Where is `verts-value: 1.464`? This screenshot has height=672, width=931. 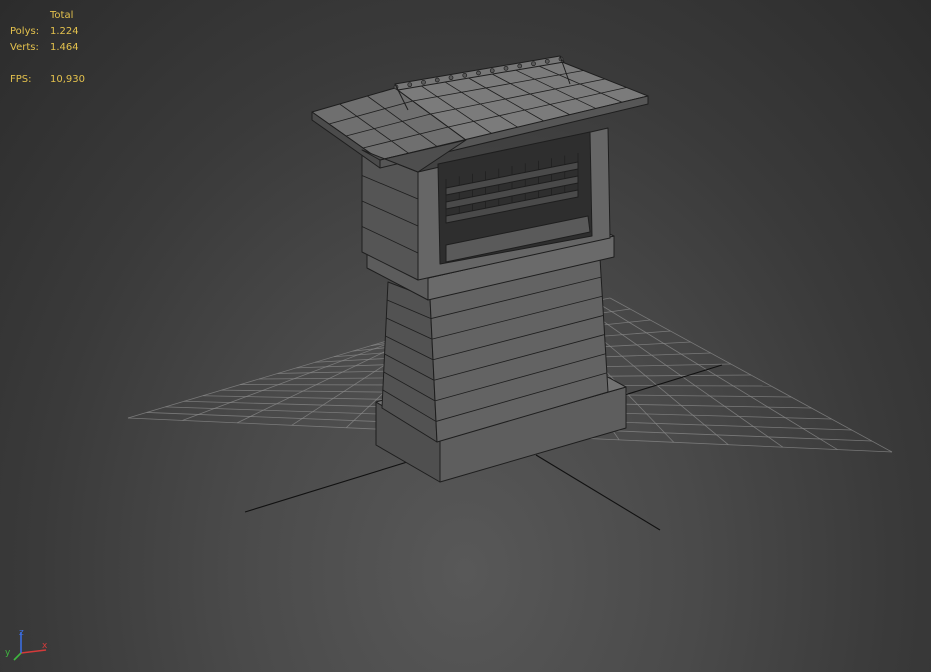
verts-value: 1.464 is located at coordinates (64, 47).